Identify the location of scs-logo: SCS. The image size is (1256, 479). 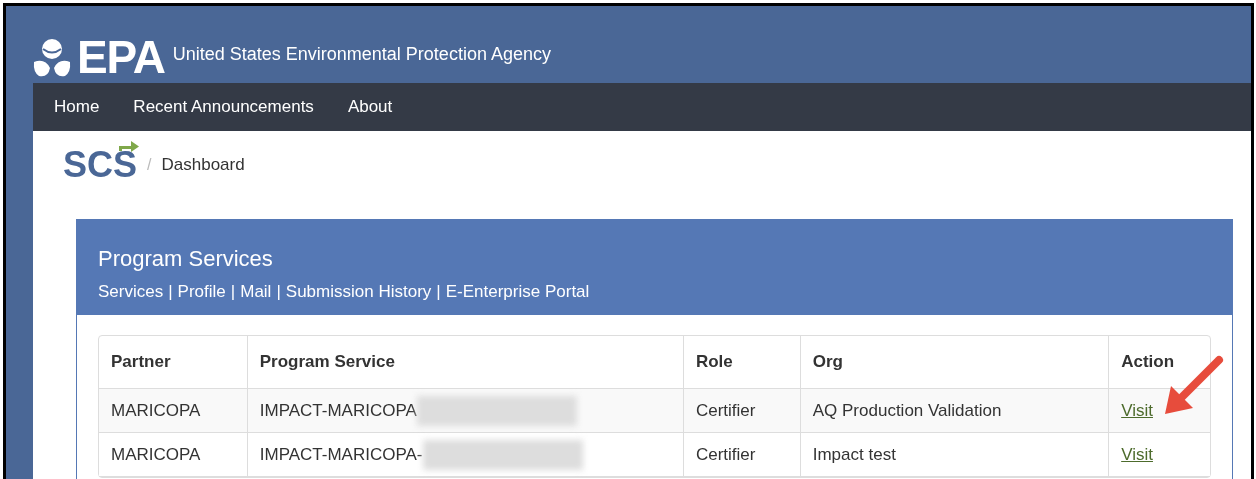
(100, 165).